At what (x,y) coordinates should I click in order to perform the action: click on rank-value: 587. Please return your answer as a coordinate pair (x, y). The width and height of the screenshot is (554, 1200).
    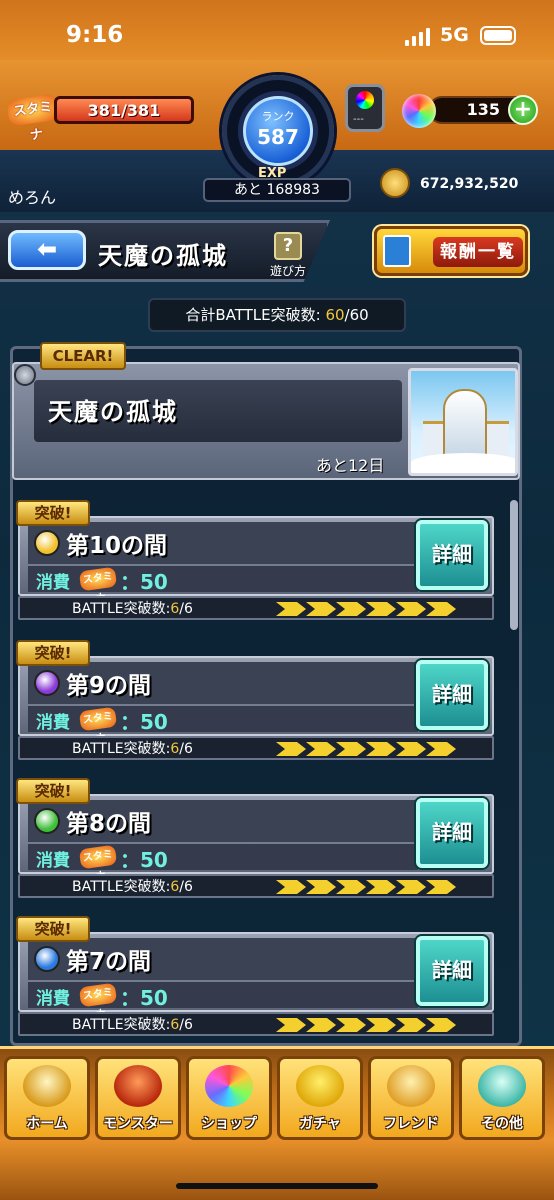
    Looking at the image, I should click on (278, 137).